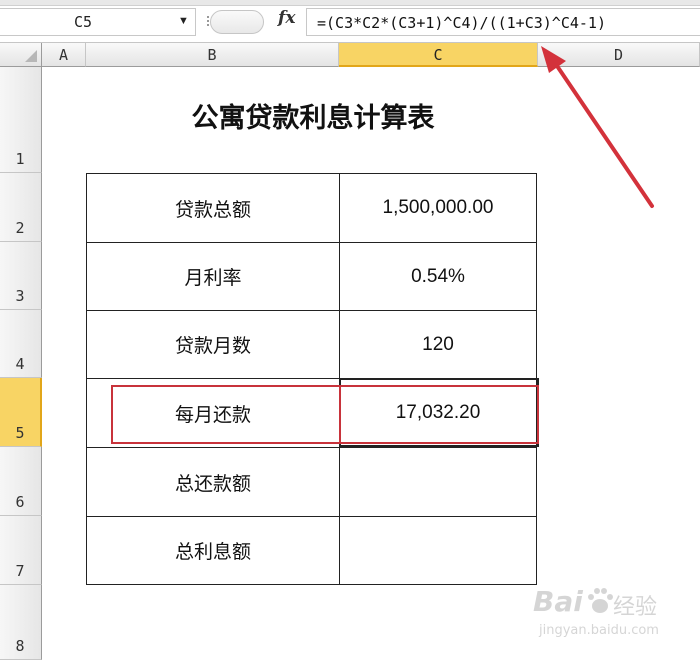  I want to click on watermark: Bai 经验 jingyan.baidu.com, so click(613, 613).